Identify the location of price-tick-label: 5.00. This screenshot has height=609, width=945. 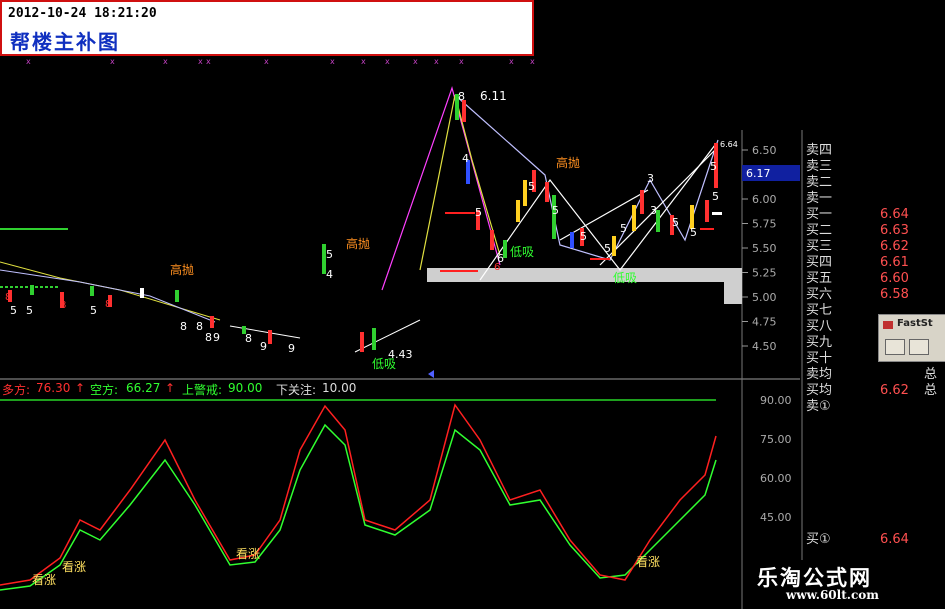
(764, 297).